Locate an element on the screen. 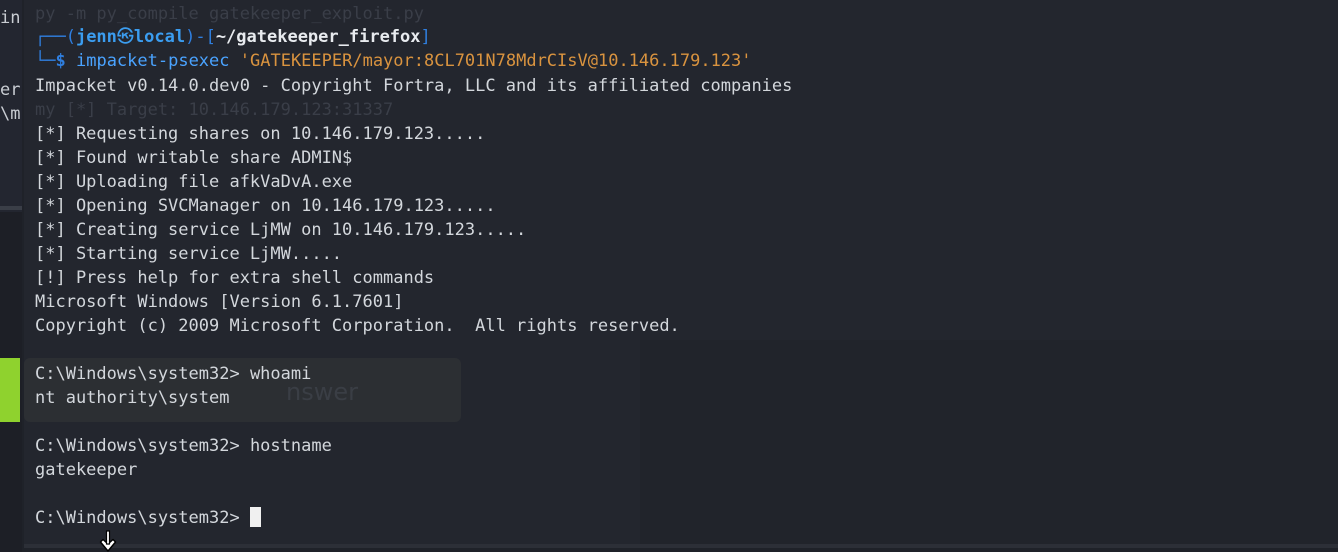 This screenshot has width=1338, height=552. command-name: impacket-psexec is located at coordinates (152, 61).